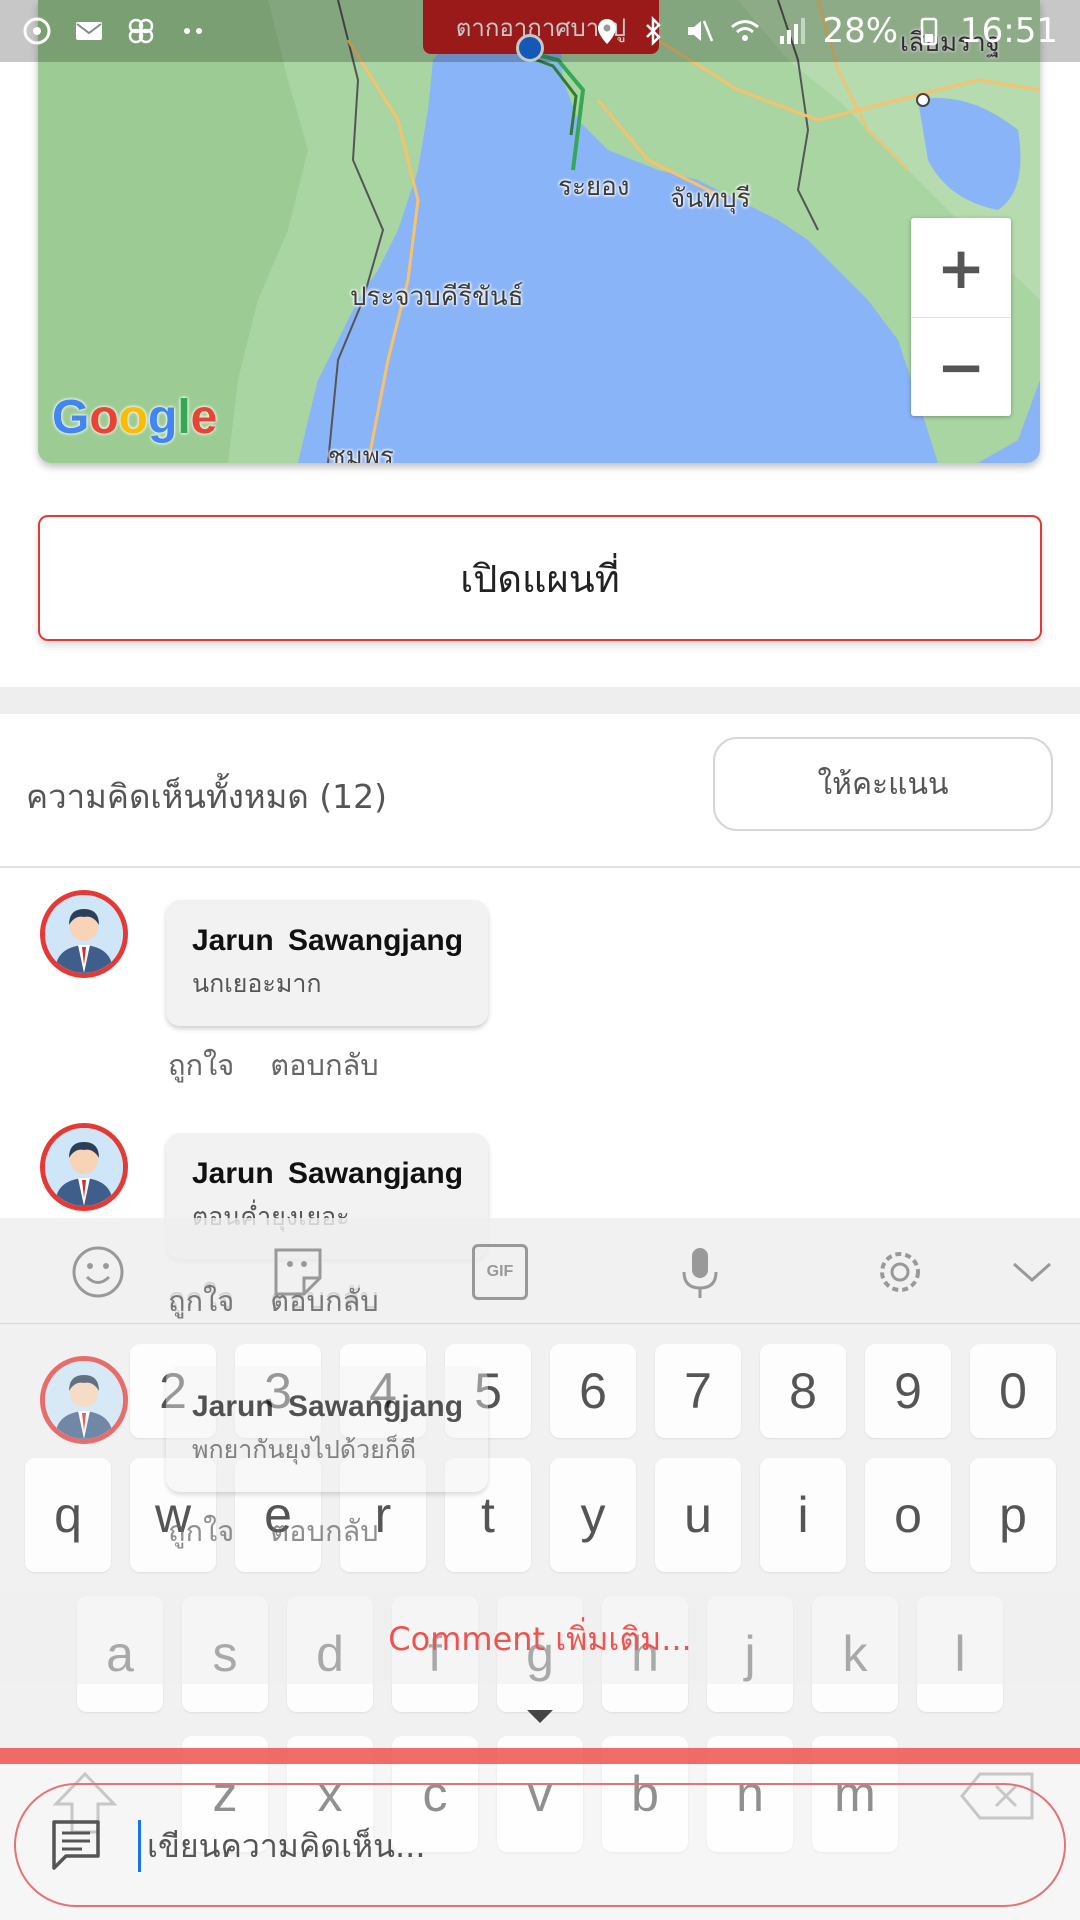 The image size is (1080, 1920). What do you see at coordinates (89, 31) in the screenshot?
I see `mail-icon` at bounding box center [89, 31].